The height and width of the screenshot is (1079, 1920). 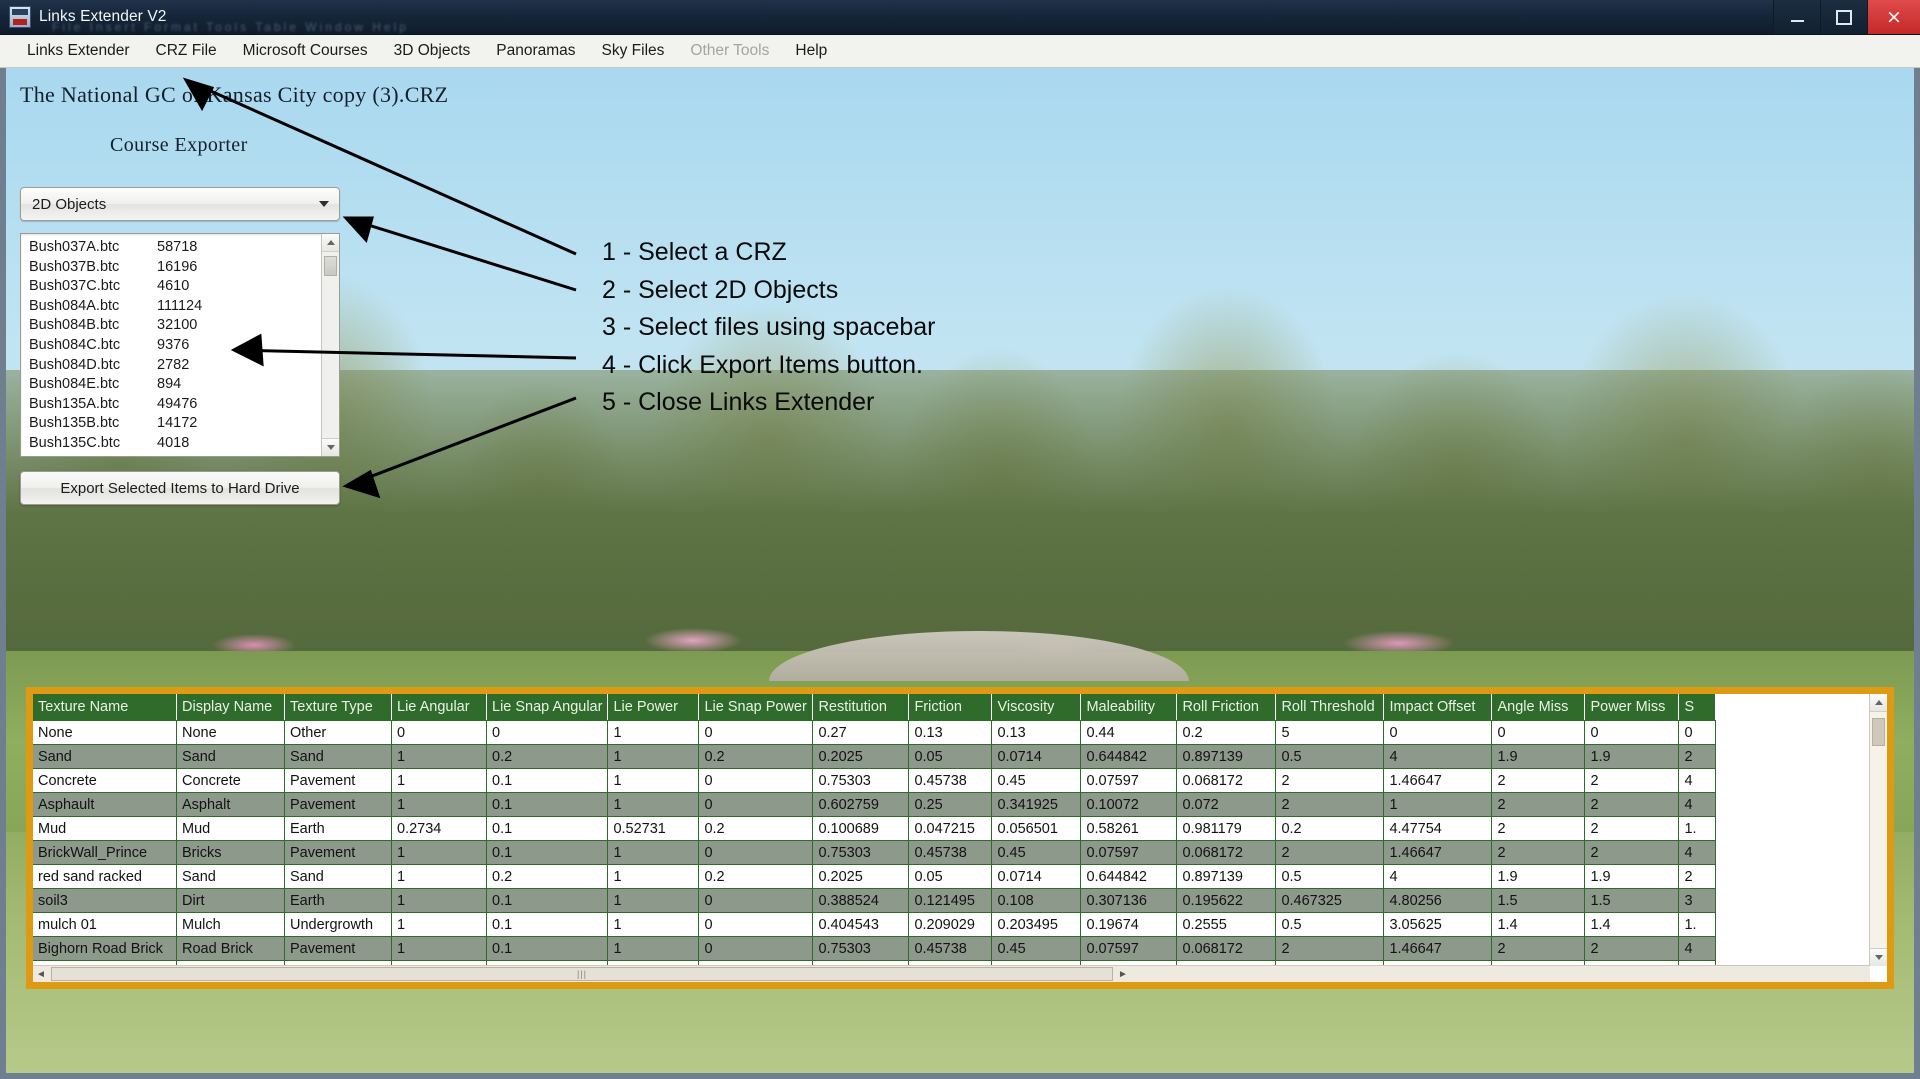 What do you see at coordinates (439, 707) in the screenshot?
I see `grid-column-header: Lie Angular` at bounding box center [439, 707].